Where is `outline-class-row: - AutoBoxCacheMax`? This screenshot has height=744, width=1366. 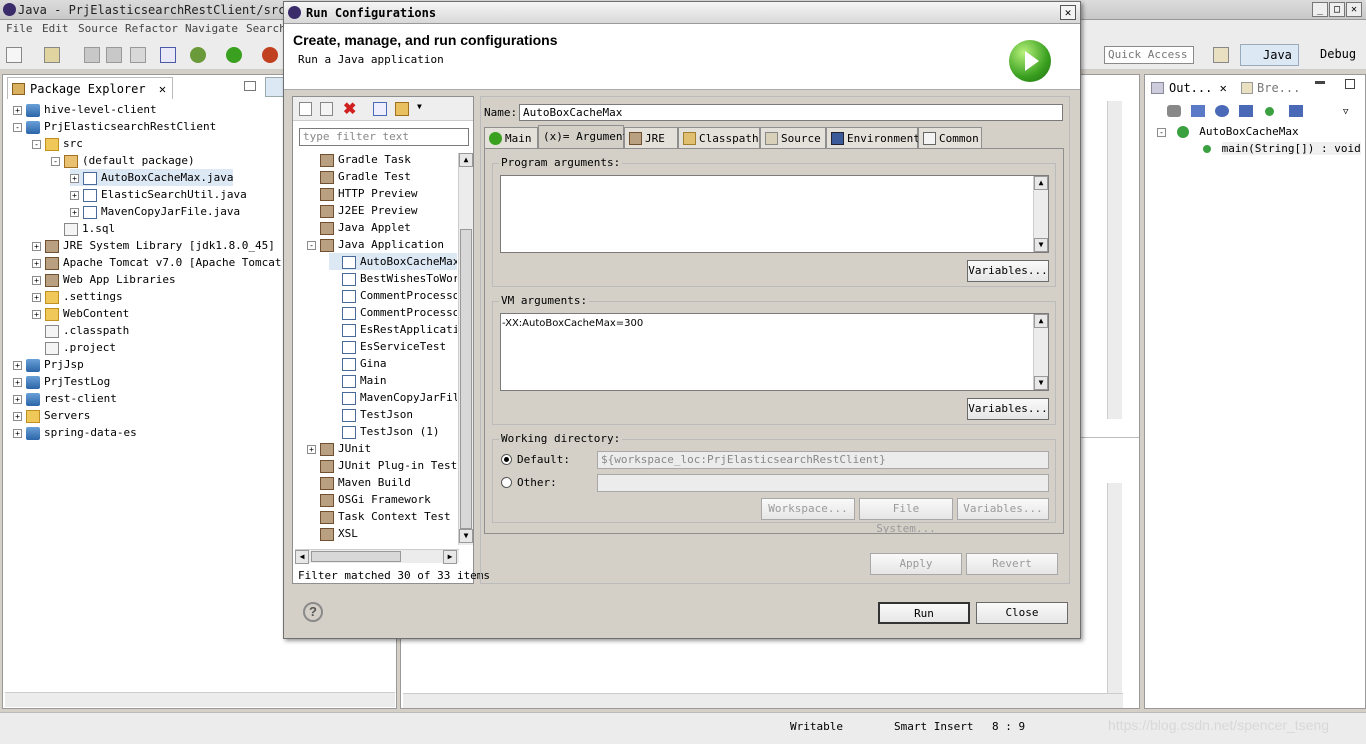 outline-class-row: - AutoBoxCacheMax is located at coordinates (1228, 131).